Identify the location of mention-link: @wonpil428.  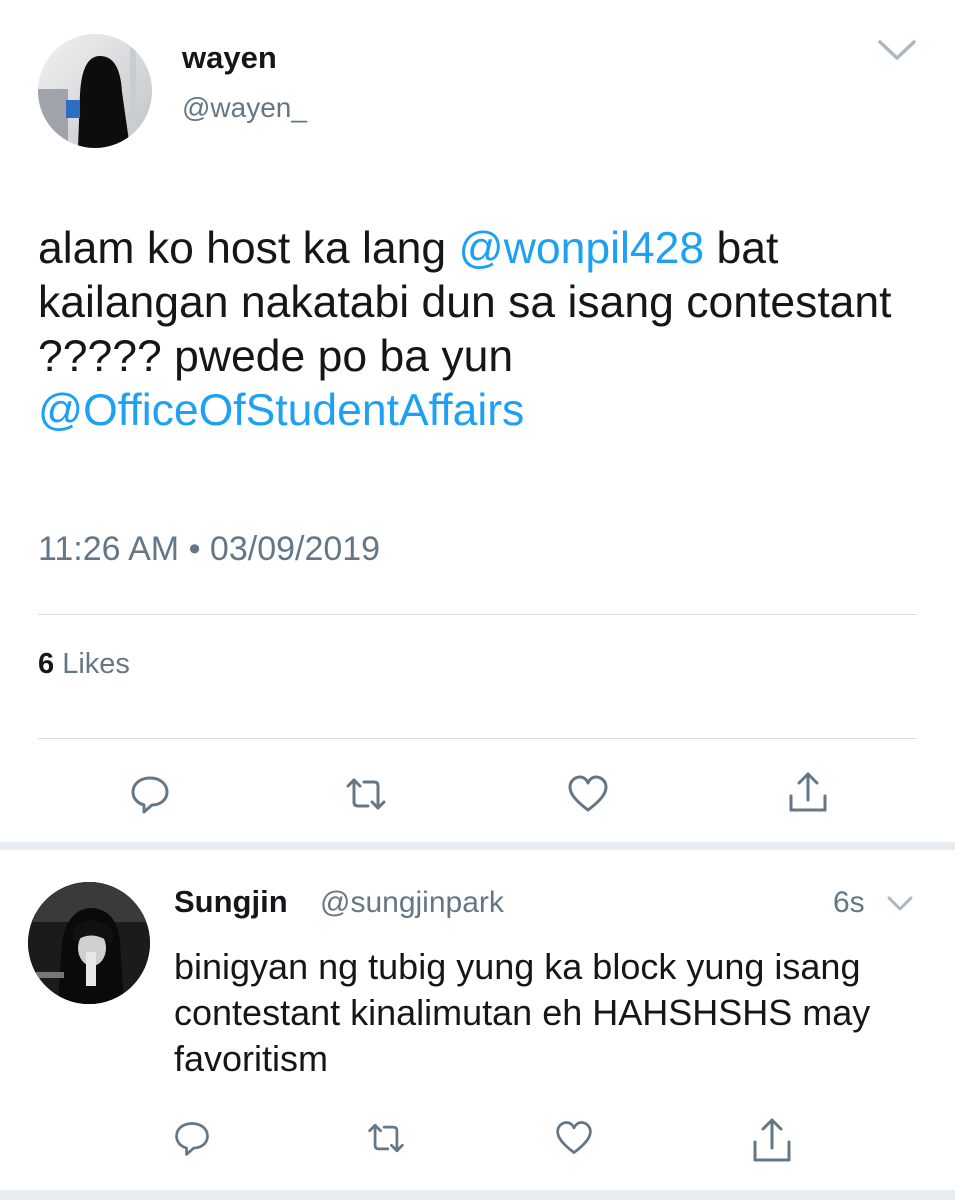
(582, 248).